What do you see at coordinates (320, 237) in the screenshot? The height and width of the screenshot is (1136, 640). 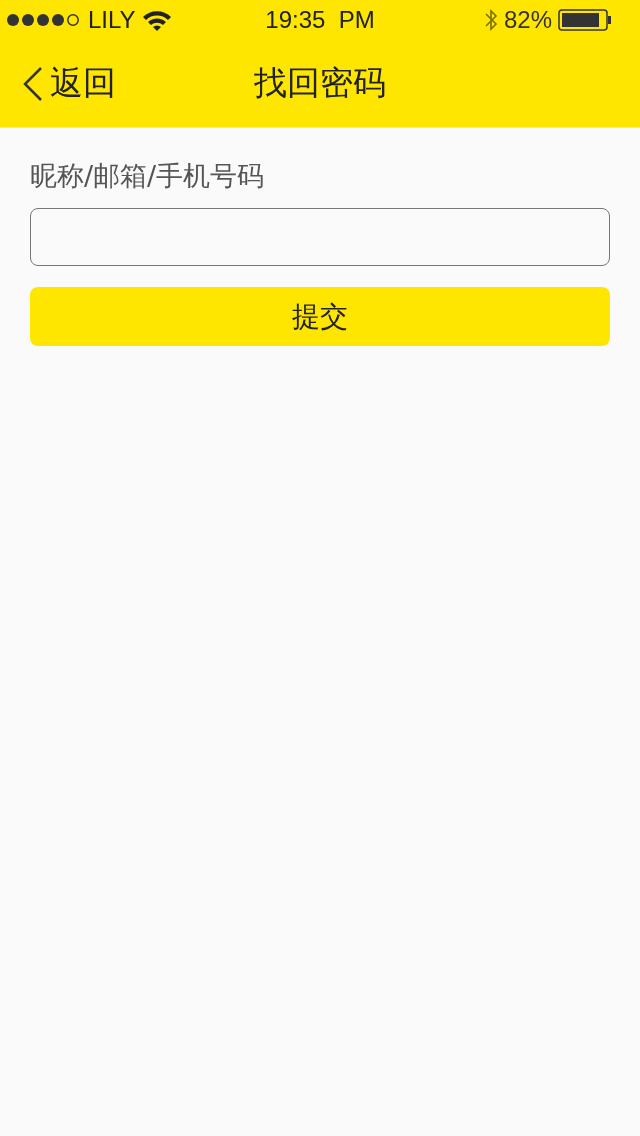 I see `input-field` at bounding box center [320, 237].